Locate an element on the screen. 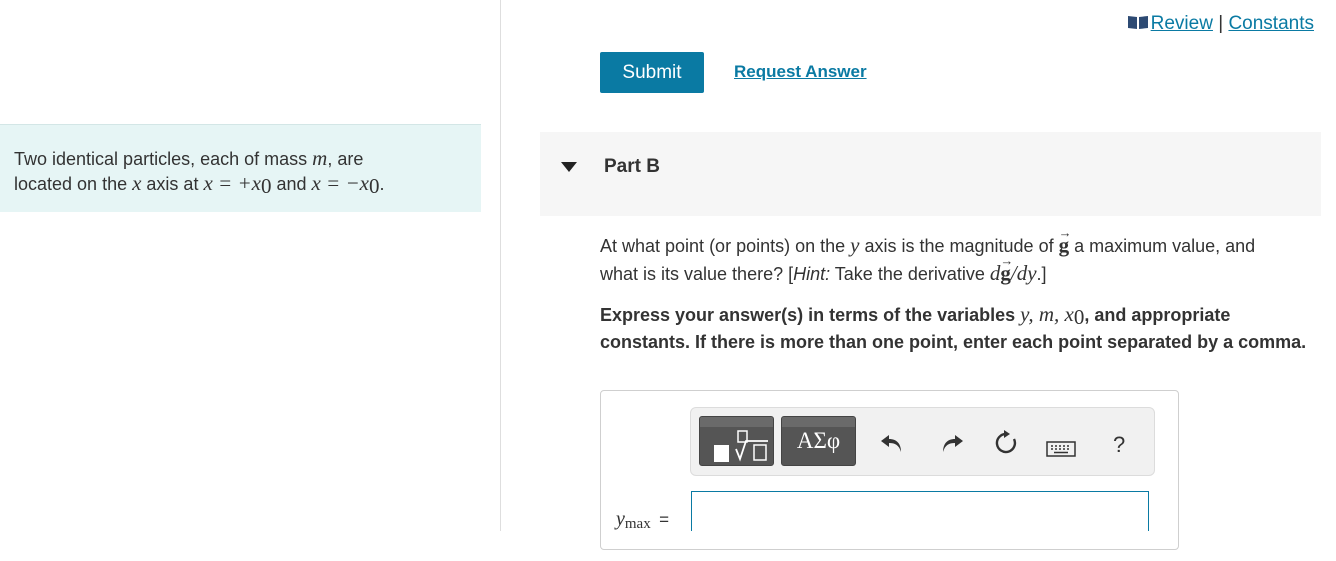 This screenshot has width=1336, height=561. problem-text: , are is located at coordinates (345, 159).